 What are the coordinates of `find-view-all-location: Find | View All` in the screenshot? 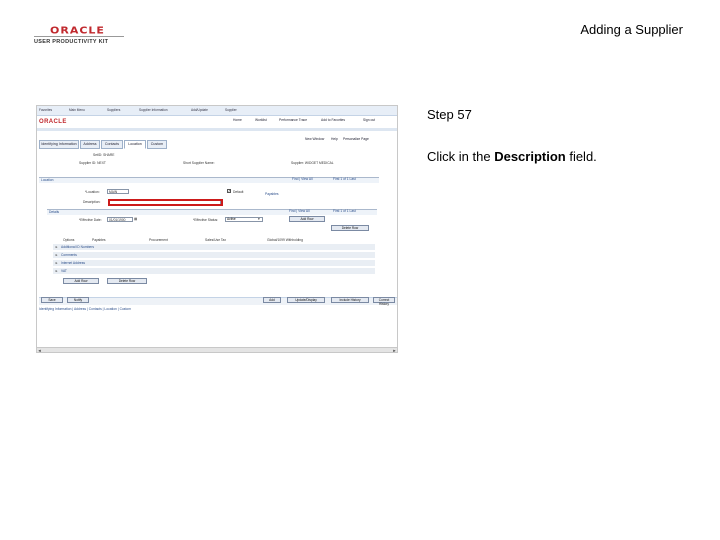 It's located at (302, 179).